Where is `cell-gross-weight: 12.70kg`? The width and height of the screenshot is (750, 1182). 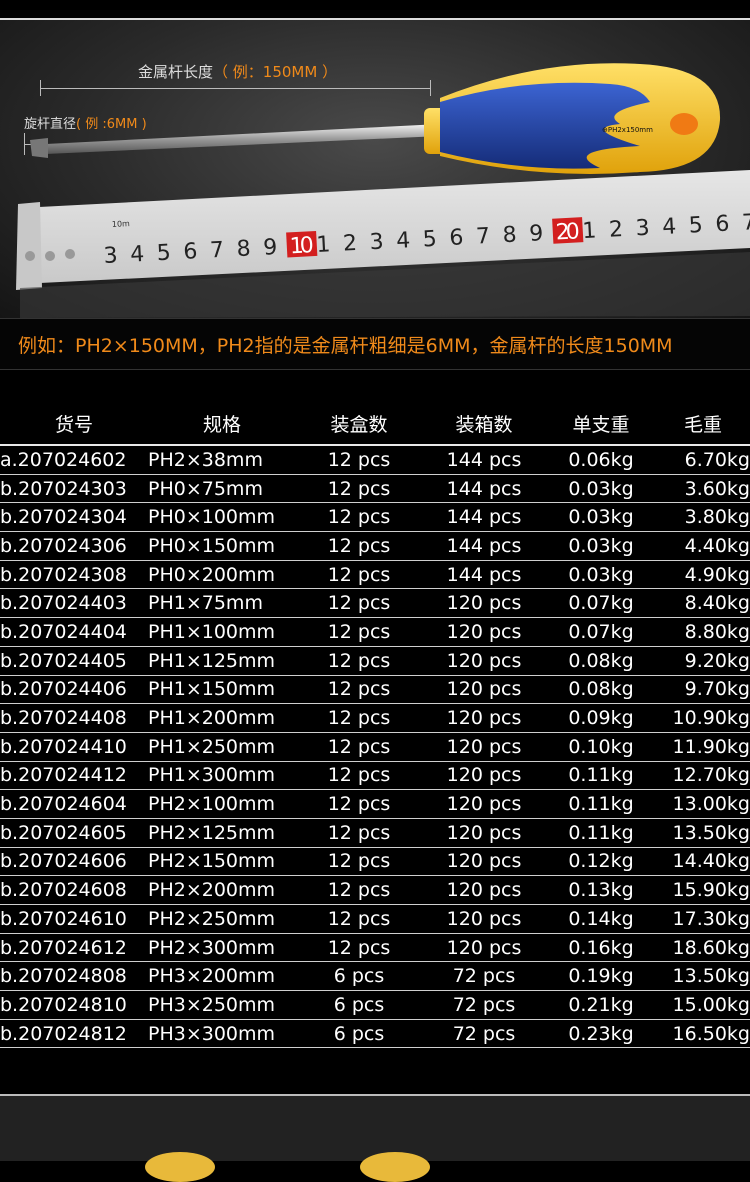
cell-gross-weight: 12.70kg is located at coordinates (703, 776).